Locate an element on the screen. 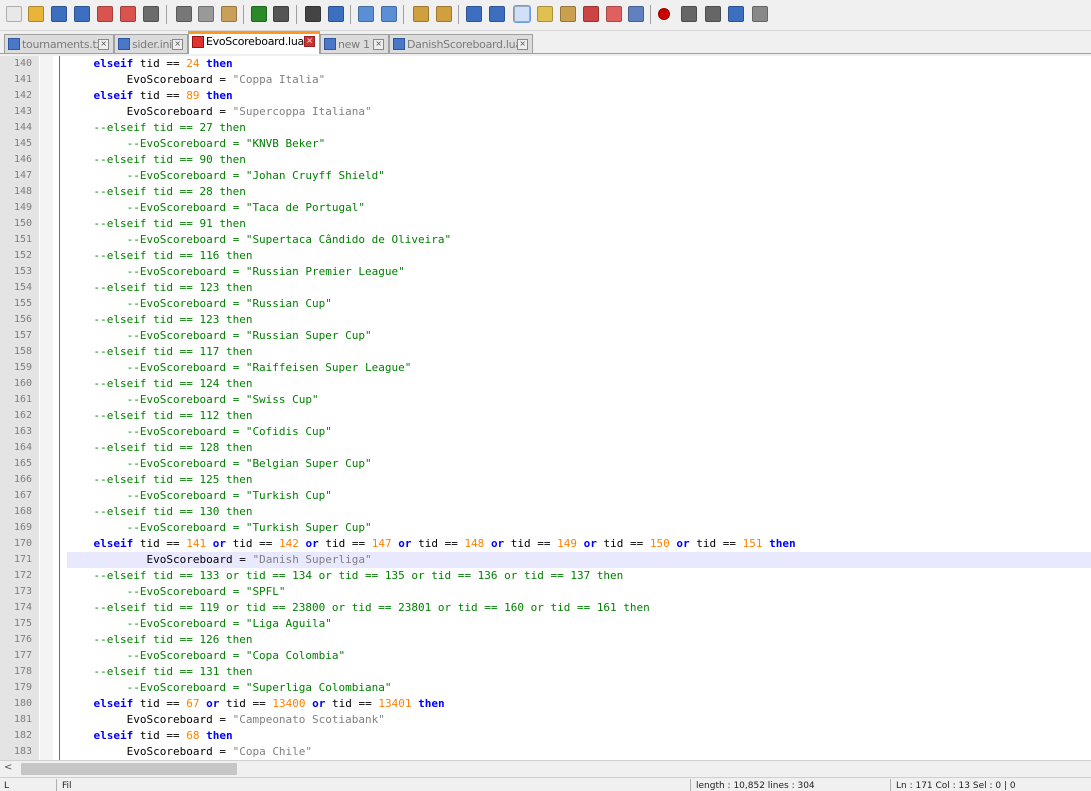 The image size is (1091, 791). comment-token: --elseif tid == 131 then is located at coordinates (173, 671).